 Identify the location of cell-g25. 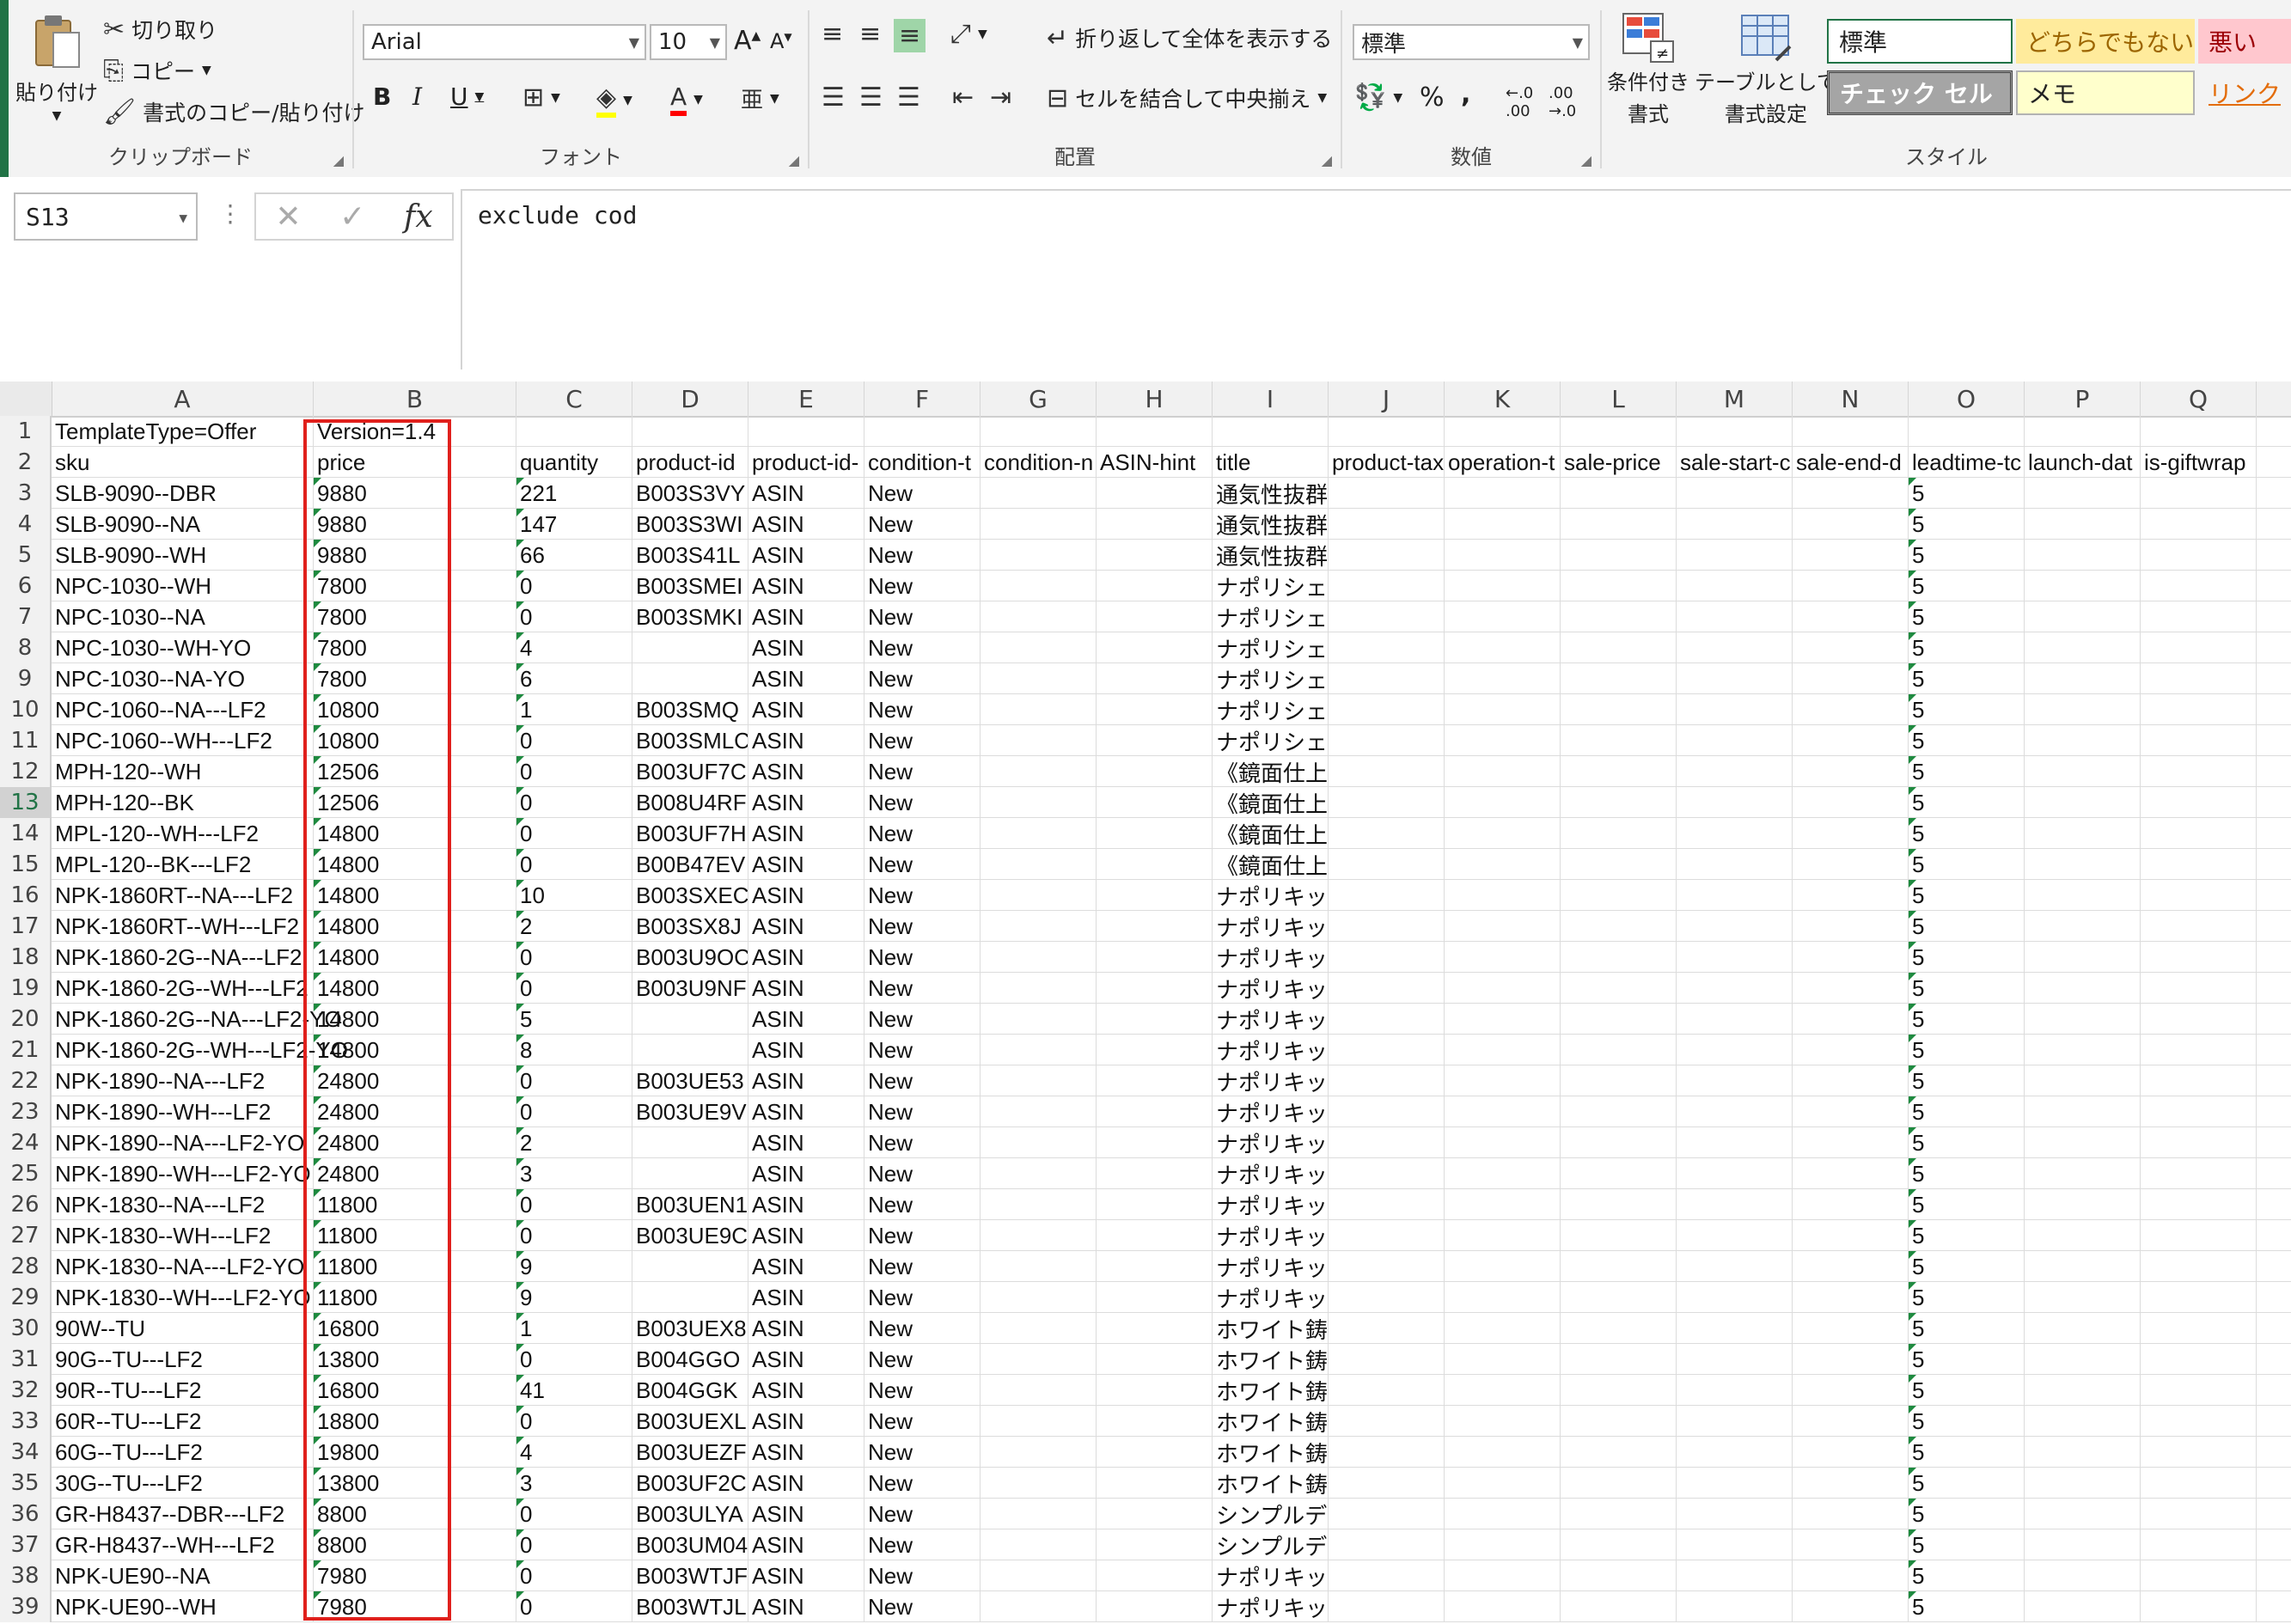
(1039, 1173).